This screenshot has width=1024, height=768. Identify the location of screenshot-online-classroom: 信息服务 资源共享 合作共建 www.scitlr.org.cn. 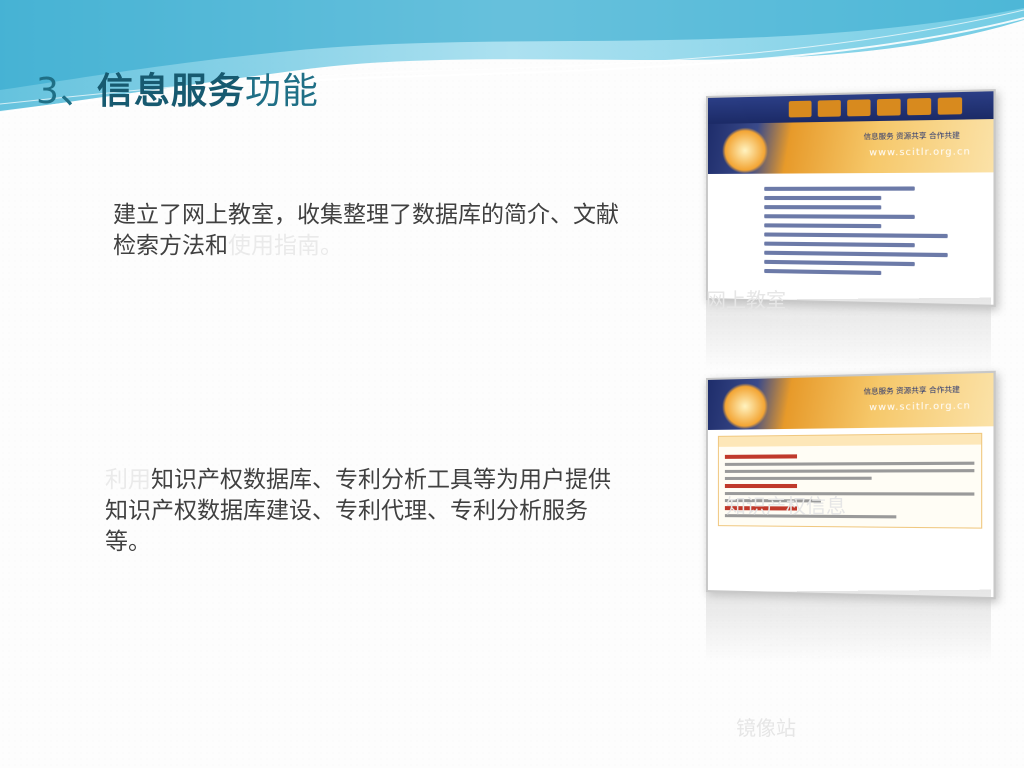
(851, 231).